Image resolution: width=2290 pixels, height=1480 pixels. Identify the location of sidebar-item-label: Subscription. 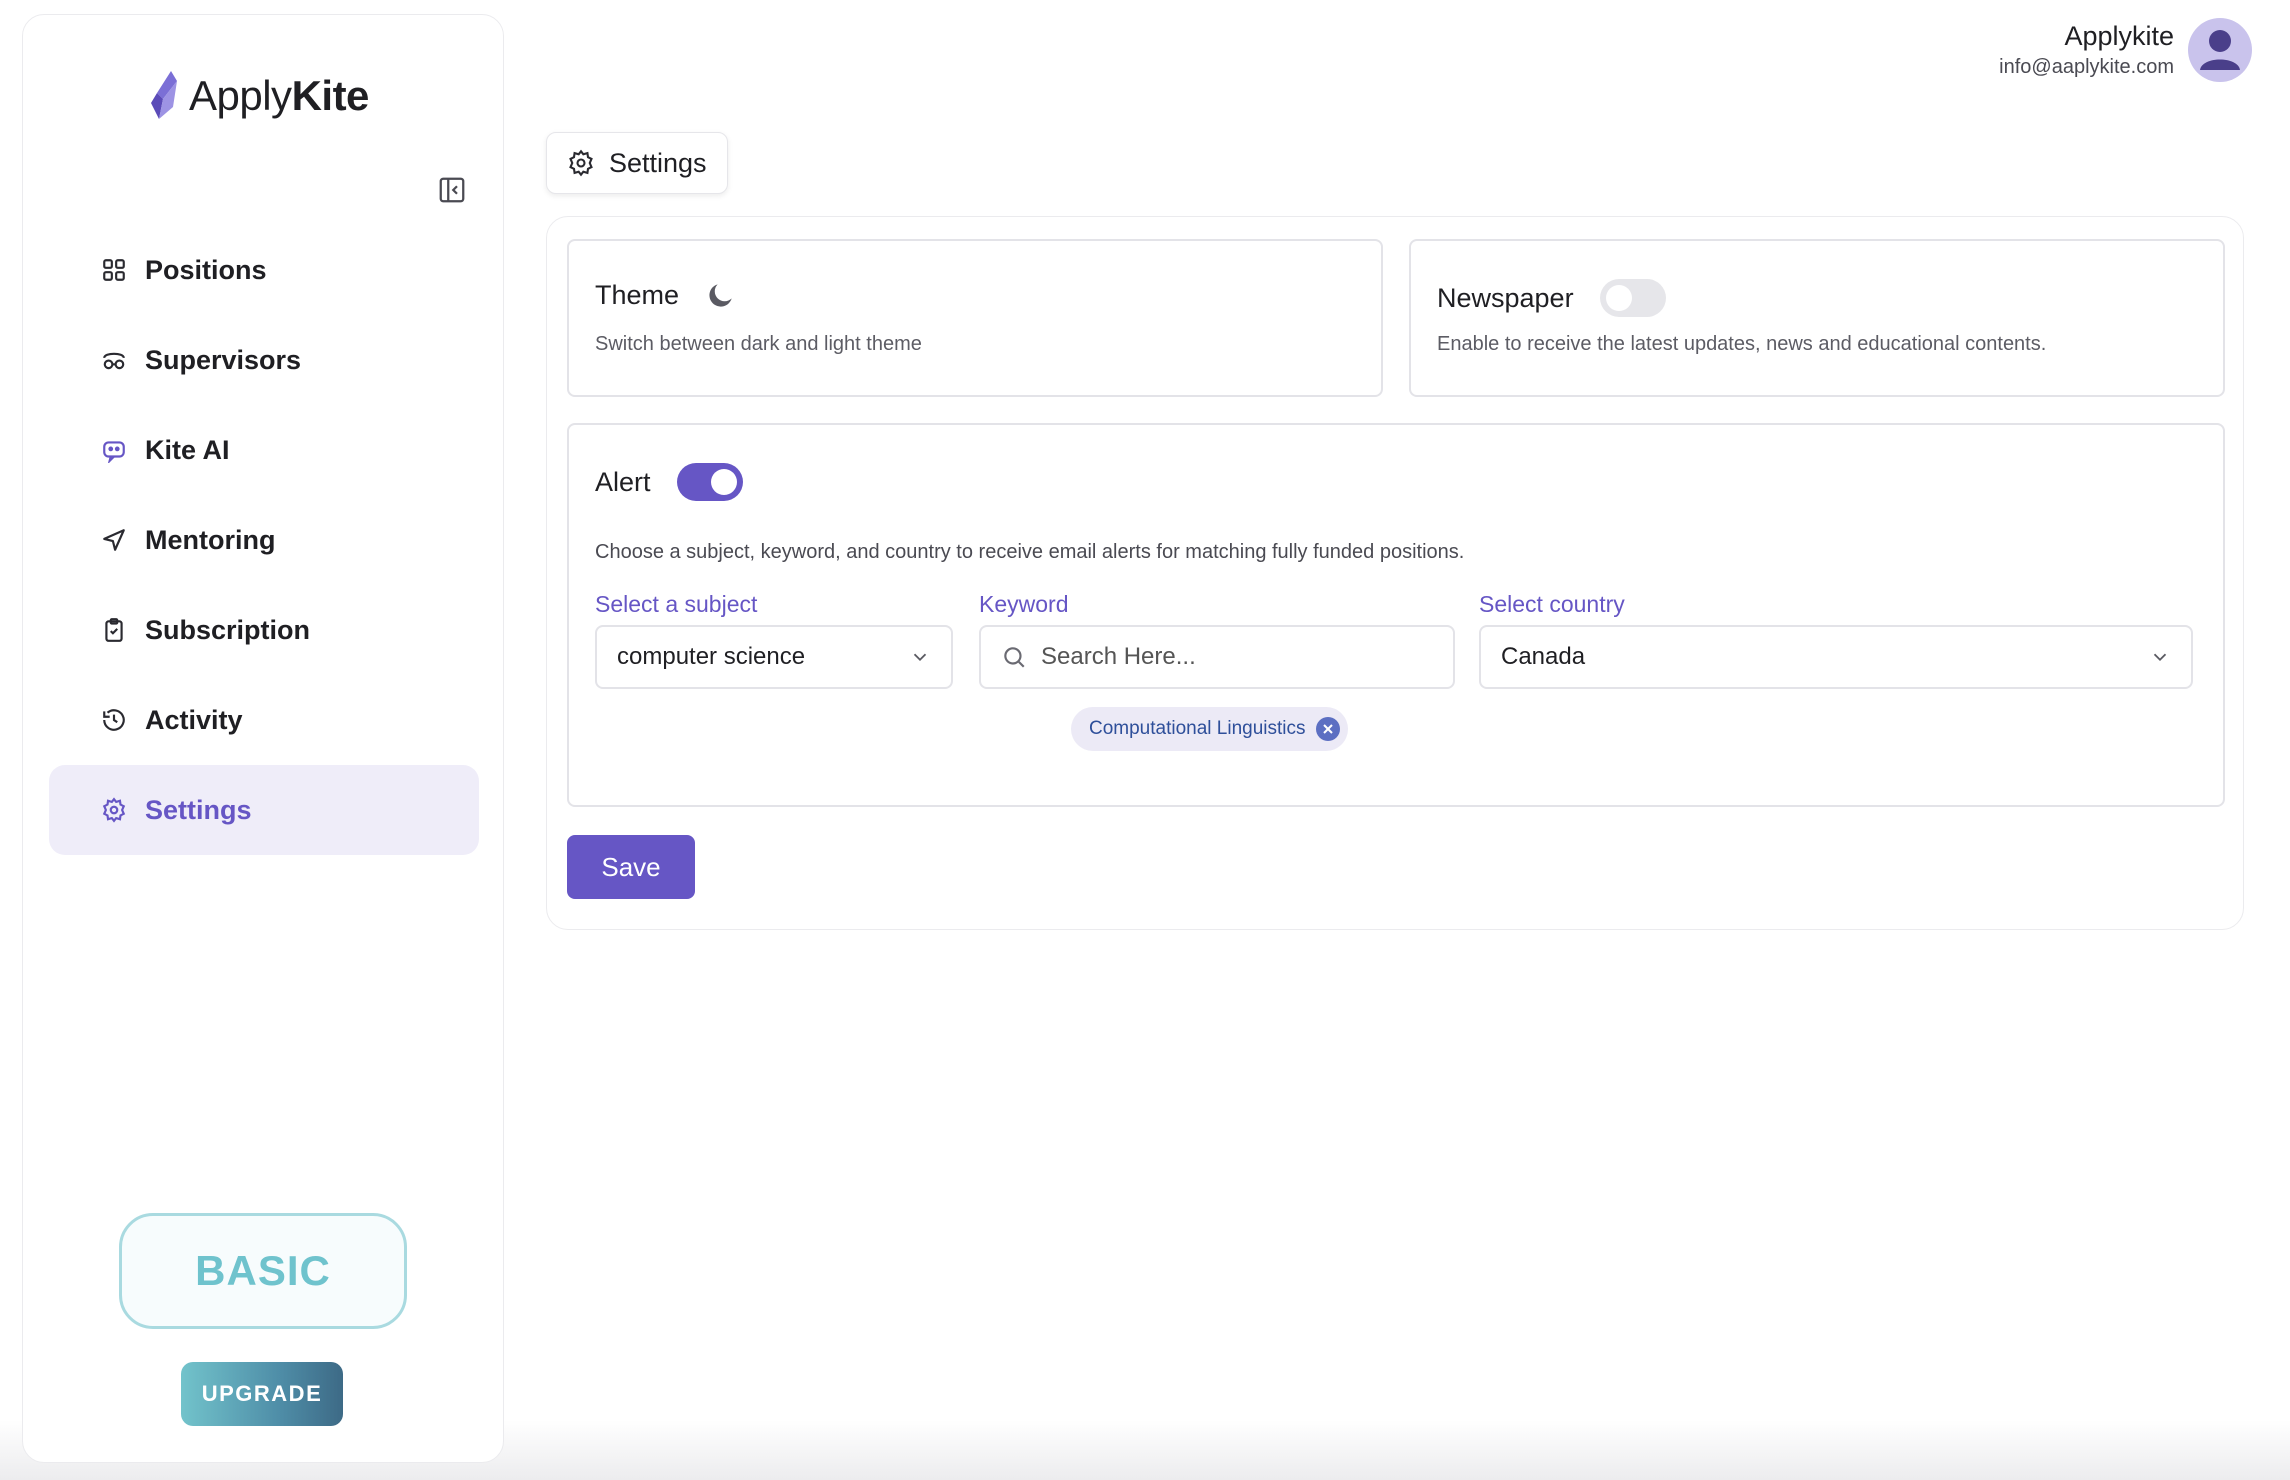
(228, 629).